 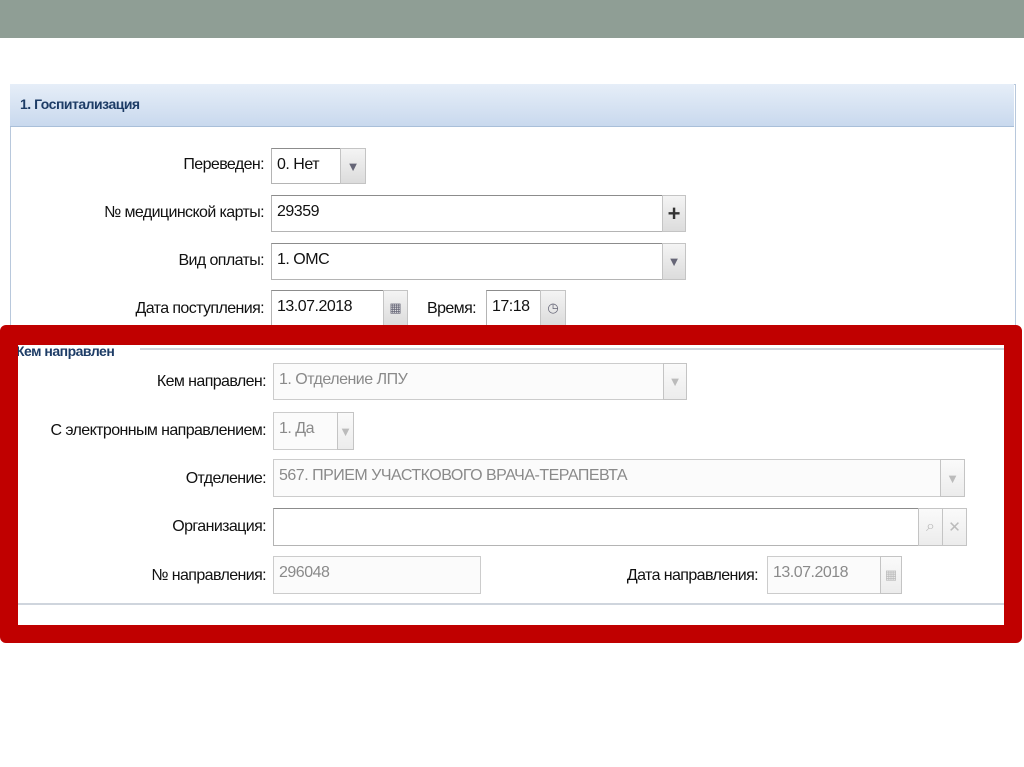 What do you see at coordinates (467, 213) in the screenshot?
I see `card-number-input: 29359` at bounding box center [467, 213].